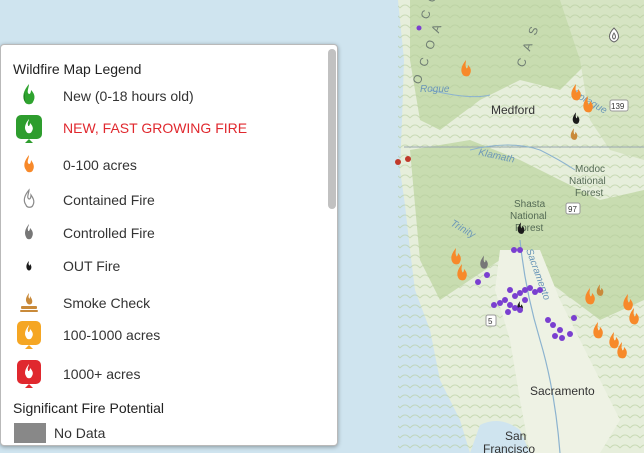 The height and width of the screenshot is (453, 644). Describe the element at coordinates (590, 169) in the screenshot. I see `map-label-modoc: Modoc` at that location.